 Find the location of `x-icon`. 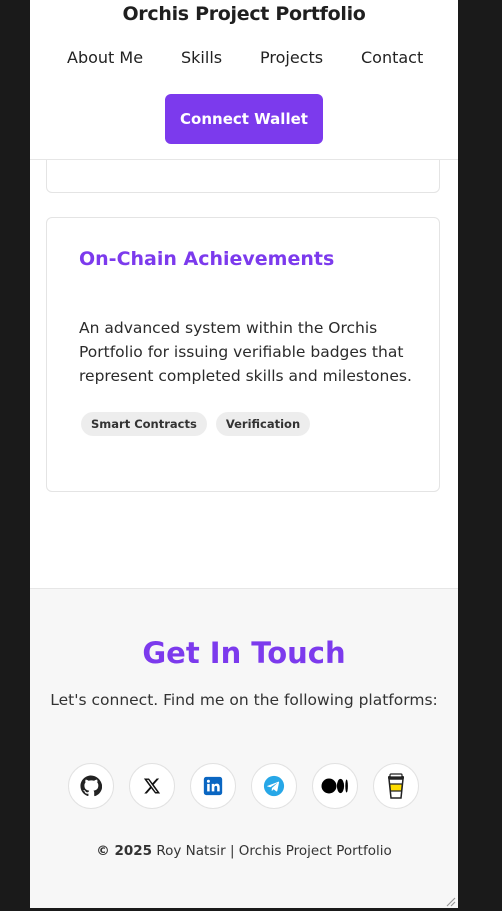

x-icon is located at coordinates (152, 786).